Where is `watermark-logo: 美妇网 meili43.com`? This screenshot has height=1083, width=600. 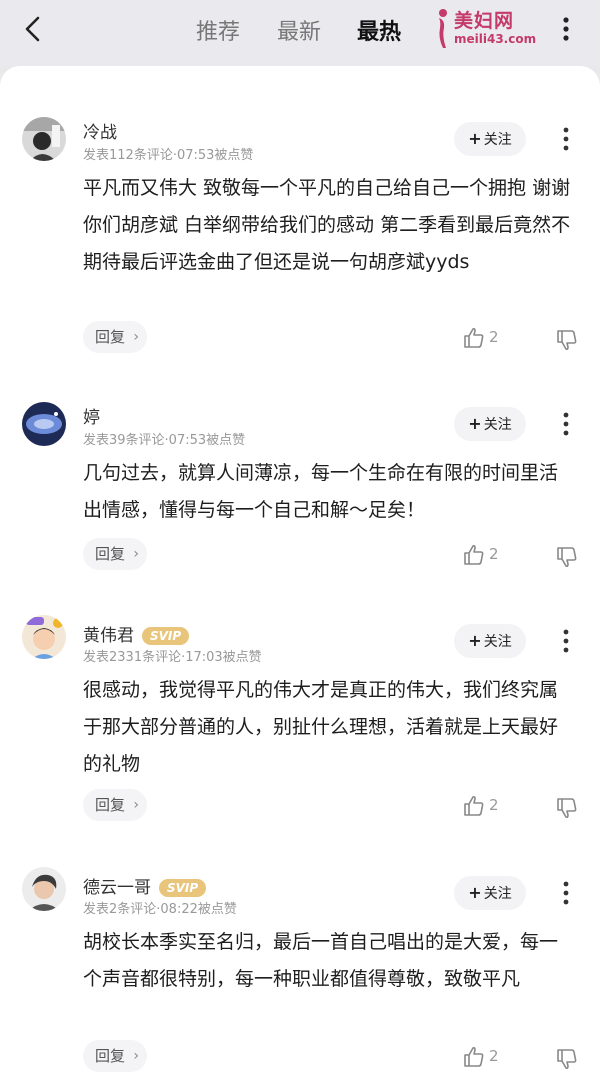 watermark-logo: 美妇网 meili43.com is located at coordinates (487, 30).